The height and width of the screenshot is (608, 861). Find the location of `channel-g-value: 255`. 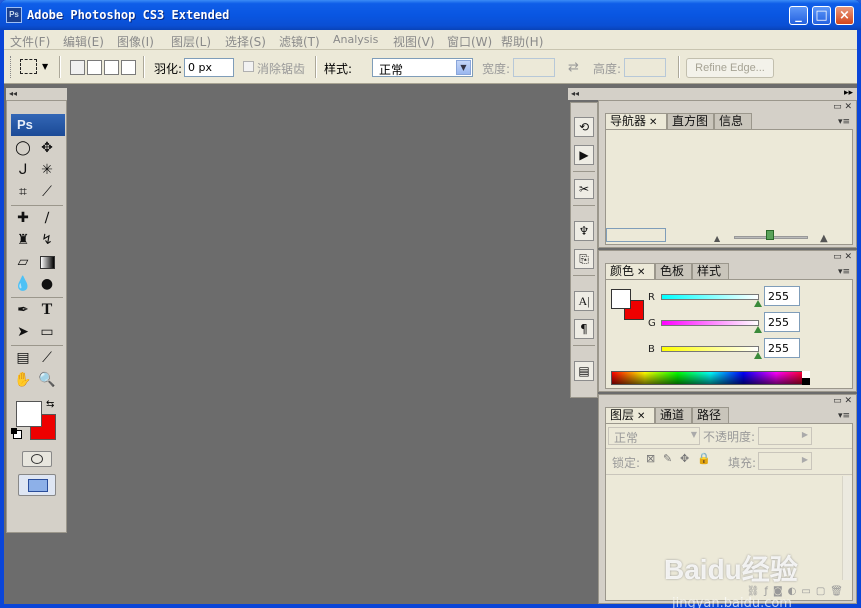

channel-g-value: 255 is located at coordinates (782, 322).